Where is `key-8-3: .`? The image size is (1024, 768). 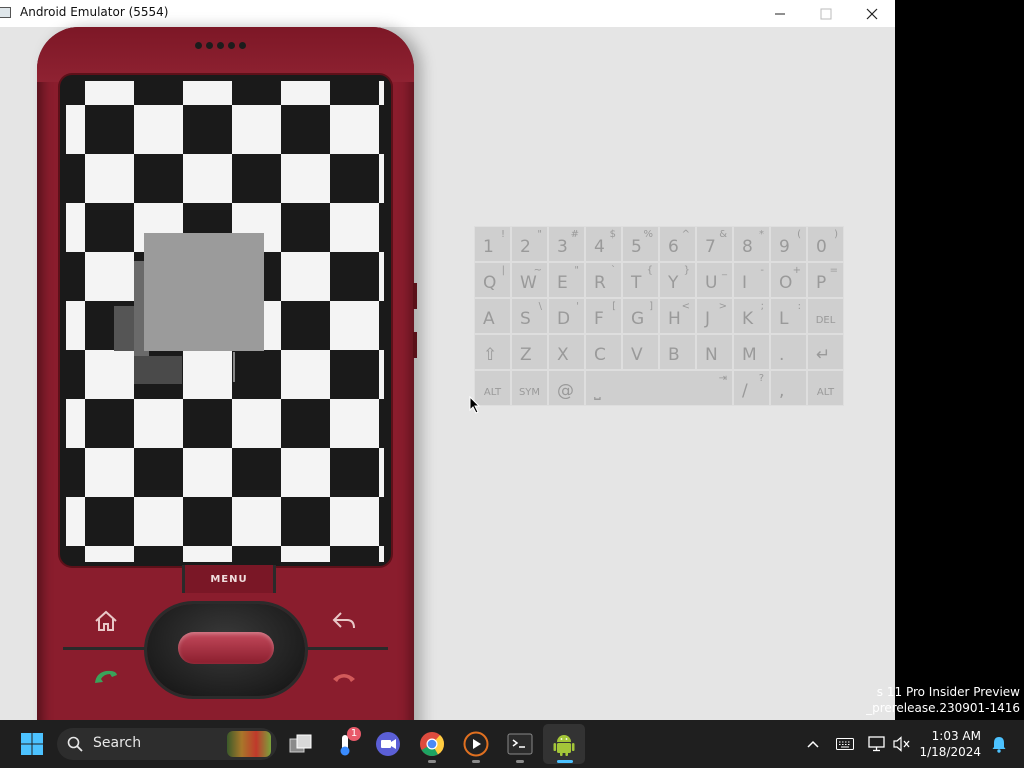
key-8-3: . is located at coordinates (788, 352).